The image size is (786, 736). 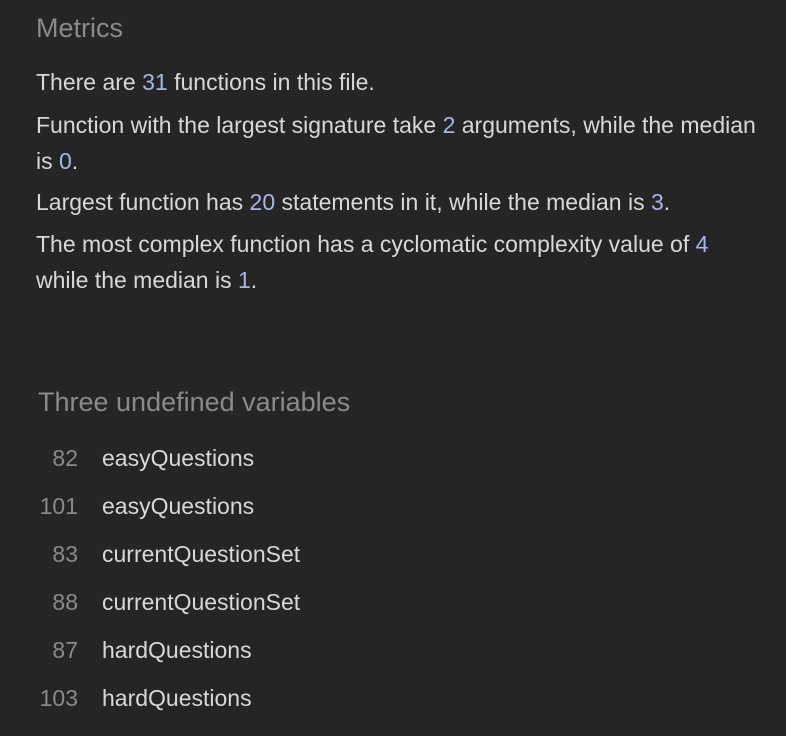 I want to click on undefined-variables-heading: Three undefined variables, so click(x=194, y=402).